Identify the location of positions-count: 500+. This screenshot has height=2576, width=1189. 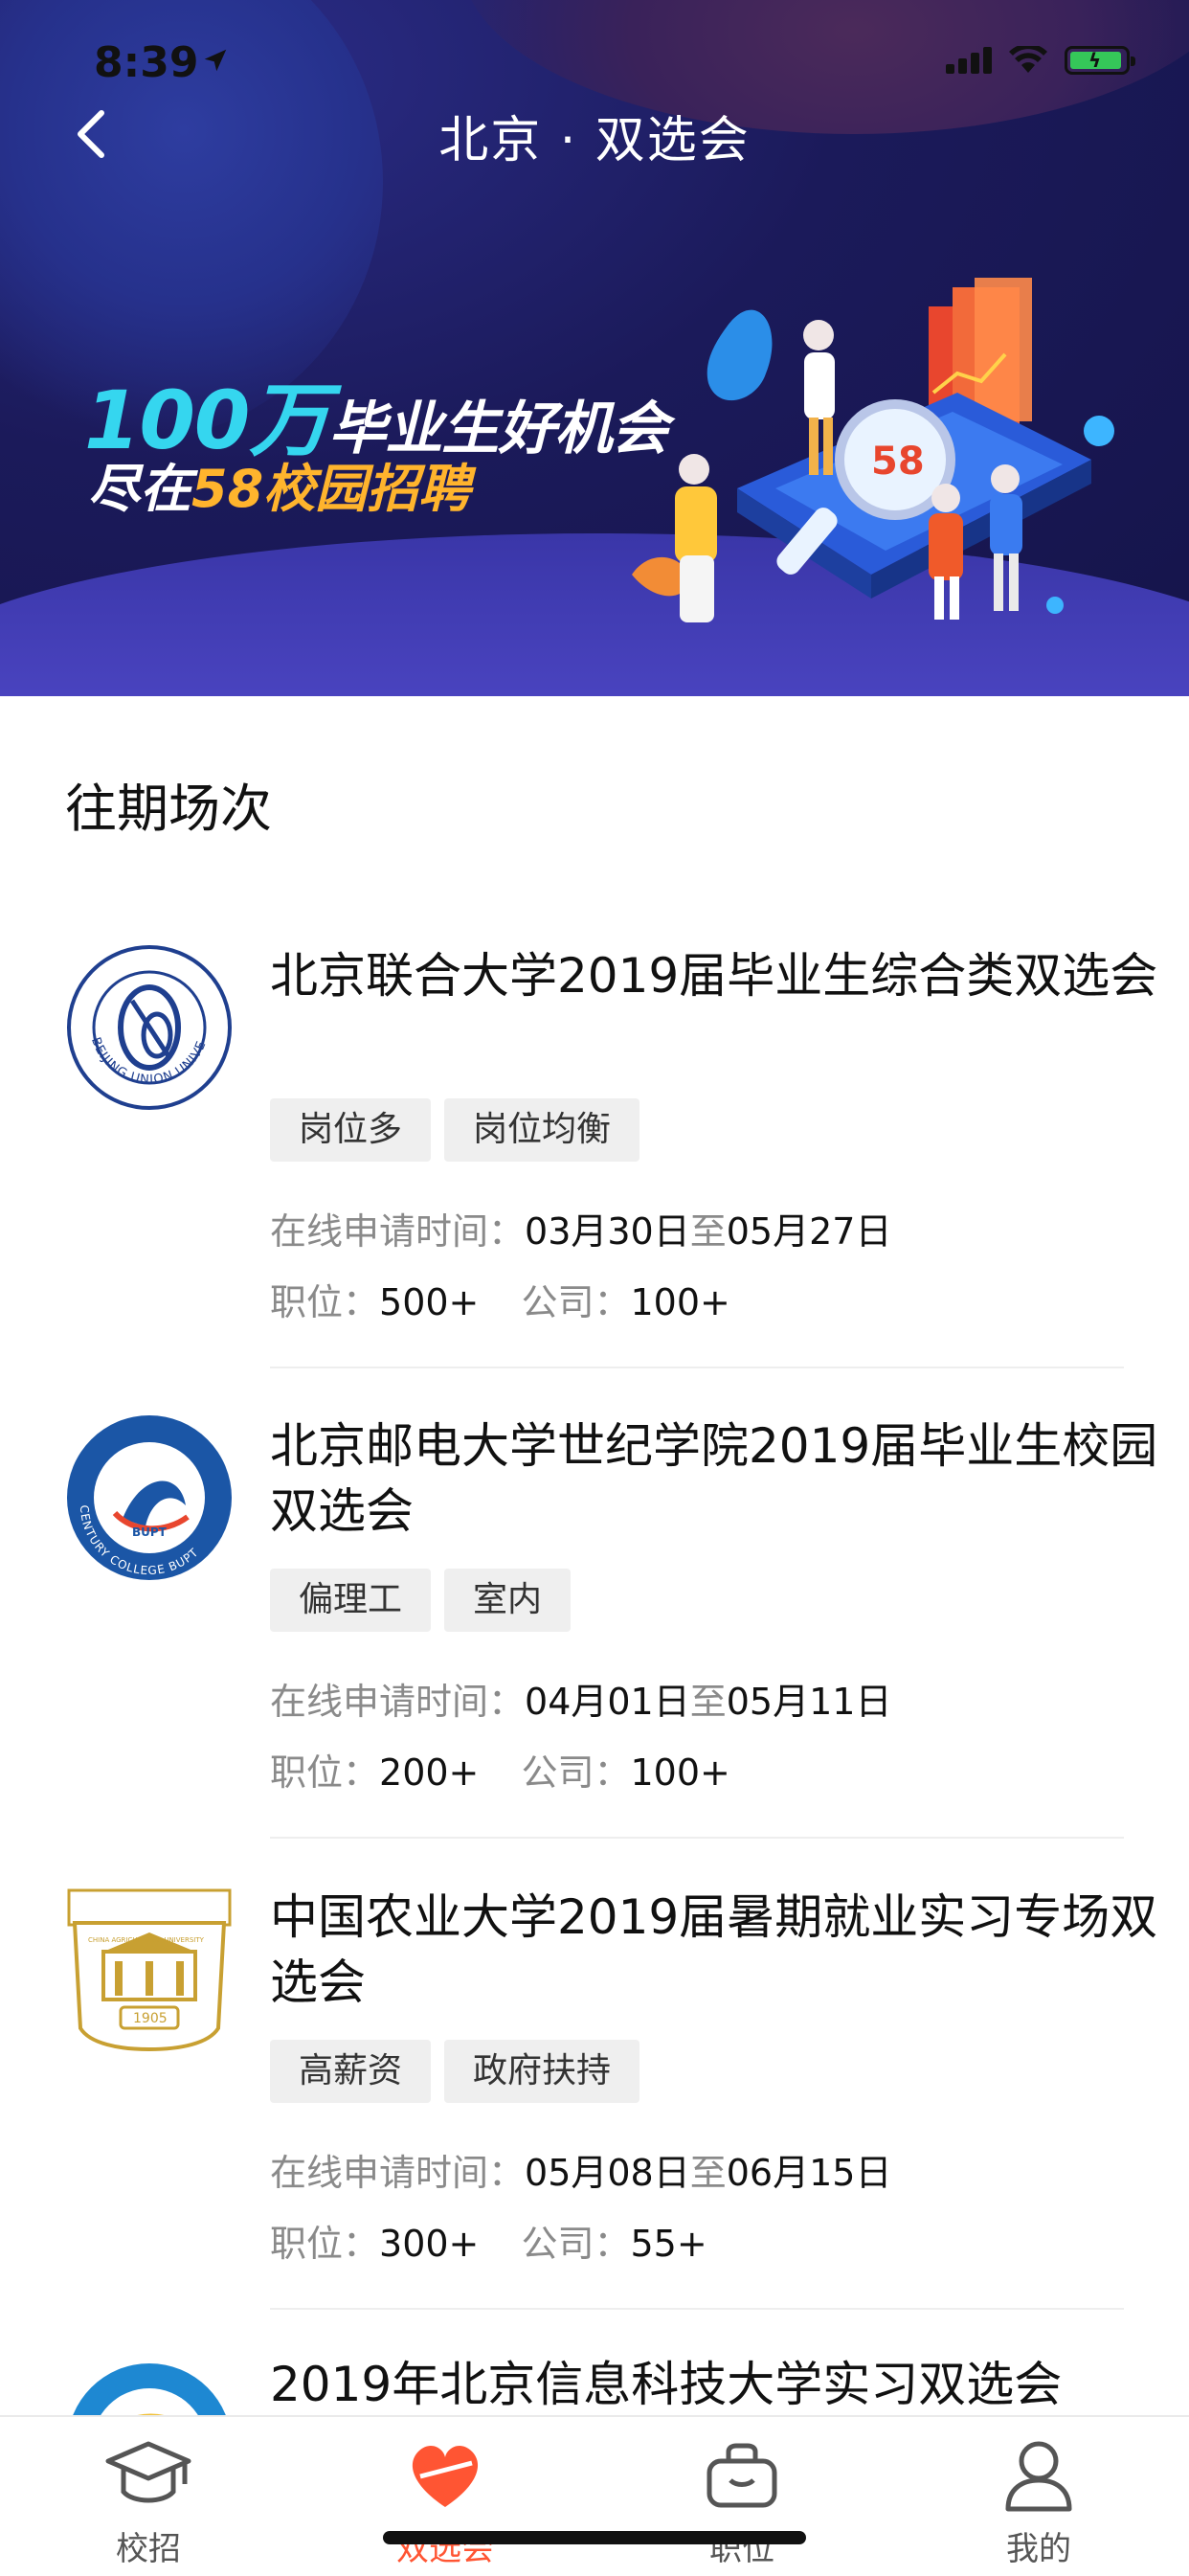
(429, 1302).